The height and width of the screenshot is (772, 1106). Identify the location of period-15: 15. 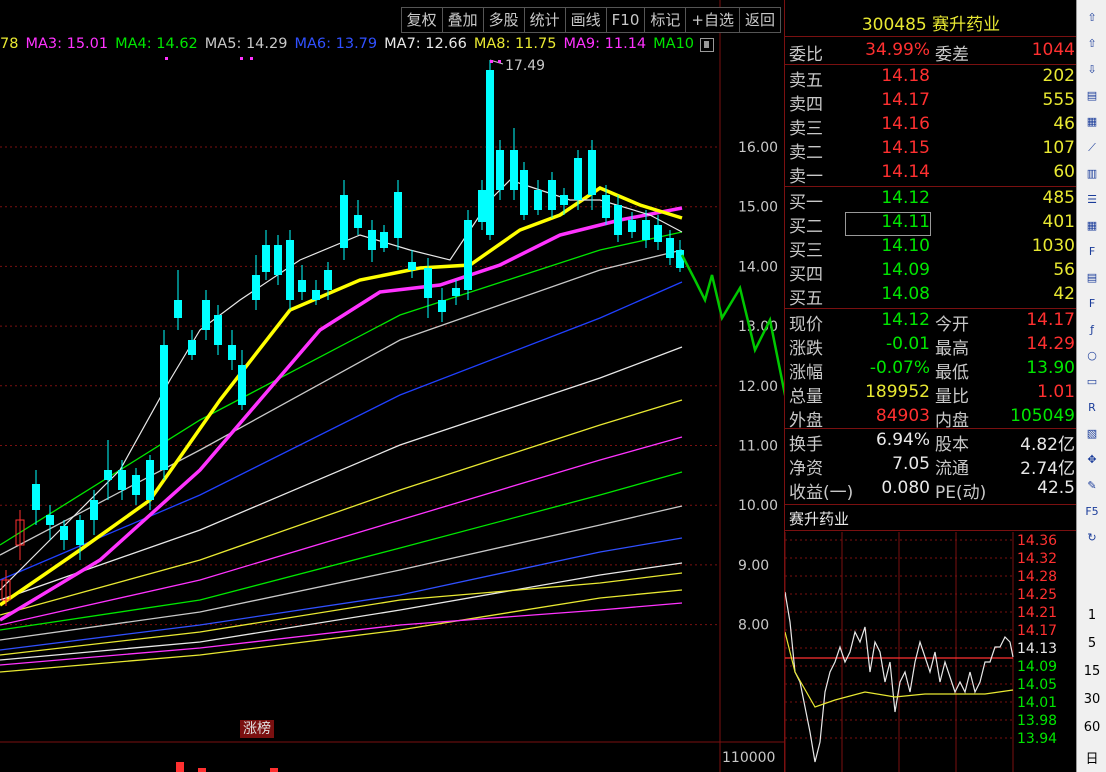
(1091, 671).